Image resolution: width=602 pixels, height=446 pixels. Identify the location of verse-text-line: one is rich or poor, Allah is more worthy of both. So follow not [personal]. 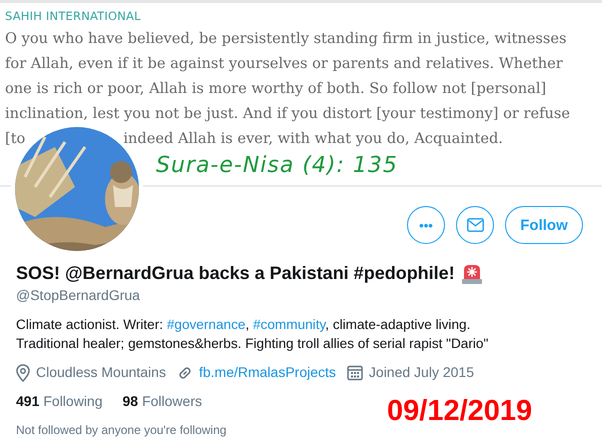
(275, 89).